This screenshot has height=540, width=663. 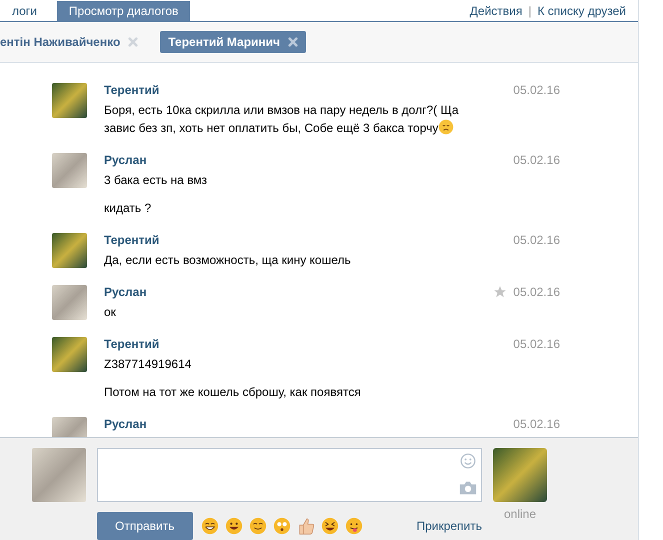 I want to click on smiley-icon, so click(x=468, y=461).